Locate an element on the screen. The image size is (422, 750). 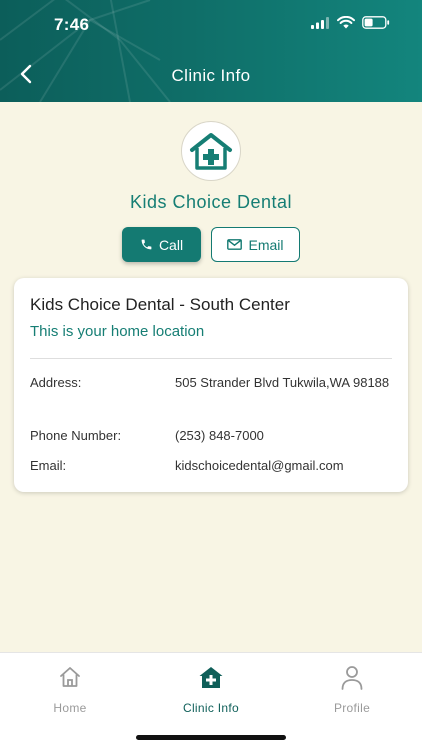
status-icons is located at coordinates (350, 22).